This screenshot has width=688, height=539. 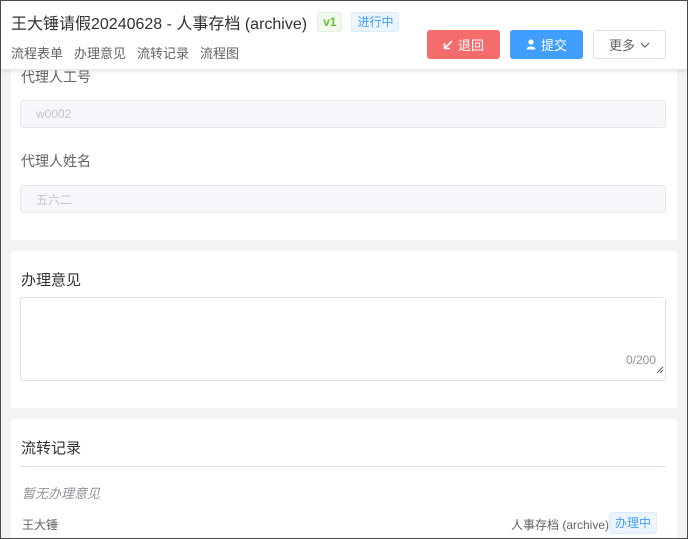 I want to click on record-status-badge: 办理中, so click(x=632, y=523).